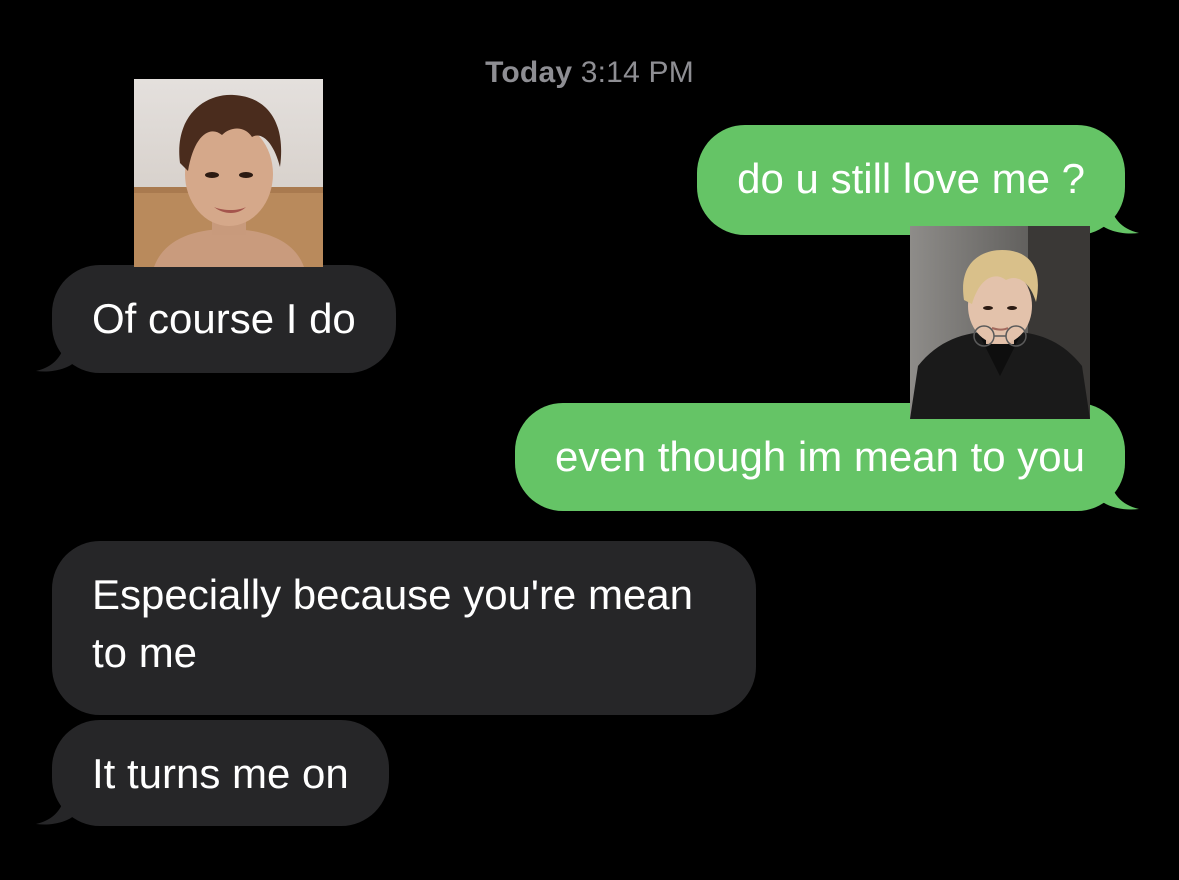 This screenshot has height=880, width=1179. What do you see at coordinates (911, 178) in the screenshot?
I see `message-text: do u still love me ?` at bounding box center [911, 178].